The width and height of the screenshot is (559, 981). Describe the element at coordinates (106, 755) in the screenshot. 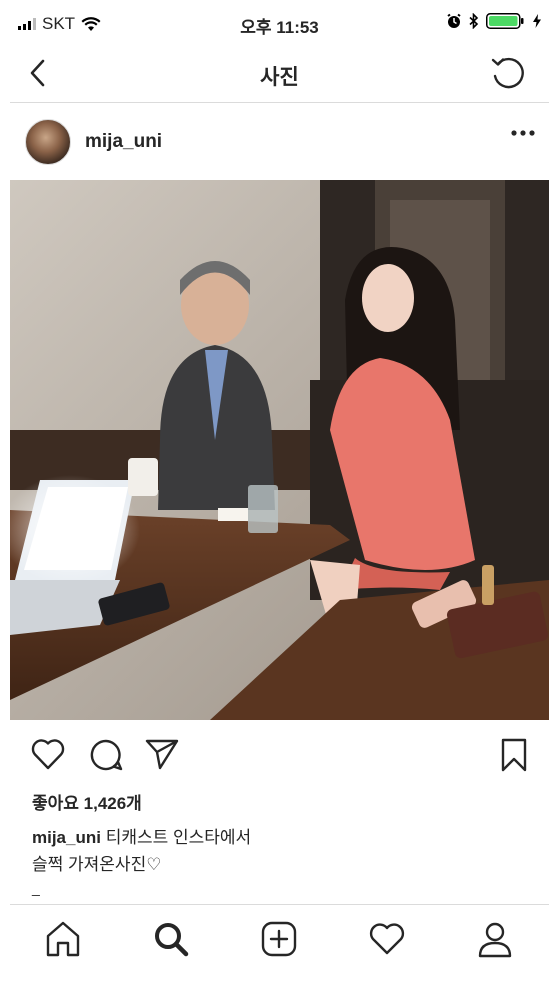

I see `comment-icon` at that location.